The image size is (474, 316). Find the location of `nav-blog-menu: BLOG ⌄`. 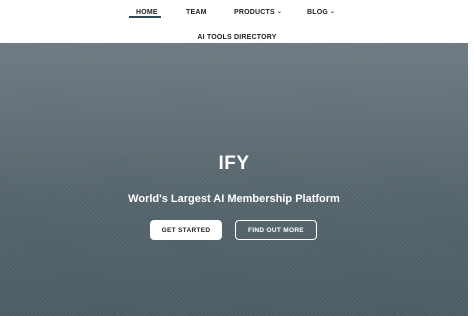

nav-blog-menu: BLOG ⌄ is located at coordinates (321, 13).